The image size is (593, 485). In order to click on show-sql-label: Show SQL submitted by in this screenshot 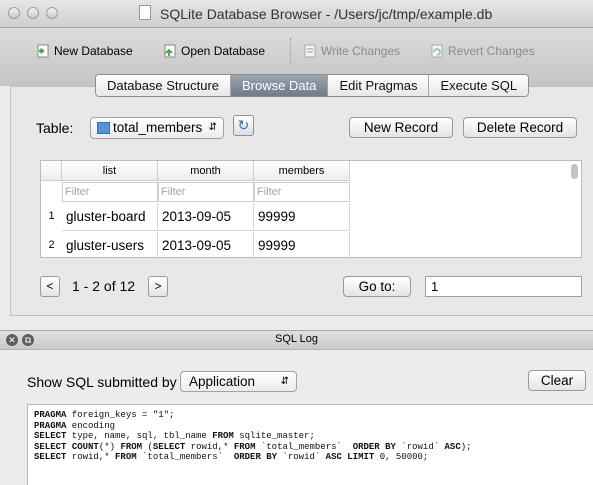, I will do `click(102, 382)`.